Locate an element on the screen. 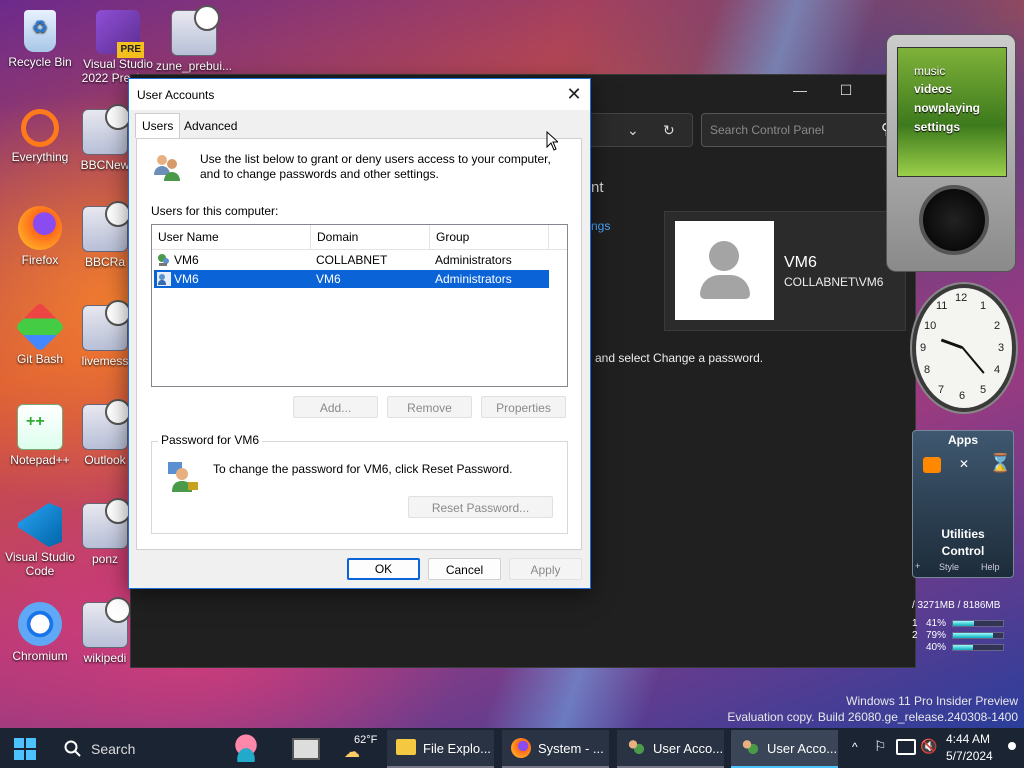 This screenshot has width=1024, height=768. refresh-icon: ↻ is located at coordinates (669, 130).